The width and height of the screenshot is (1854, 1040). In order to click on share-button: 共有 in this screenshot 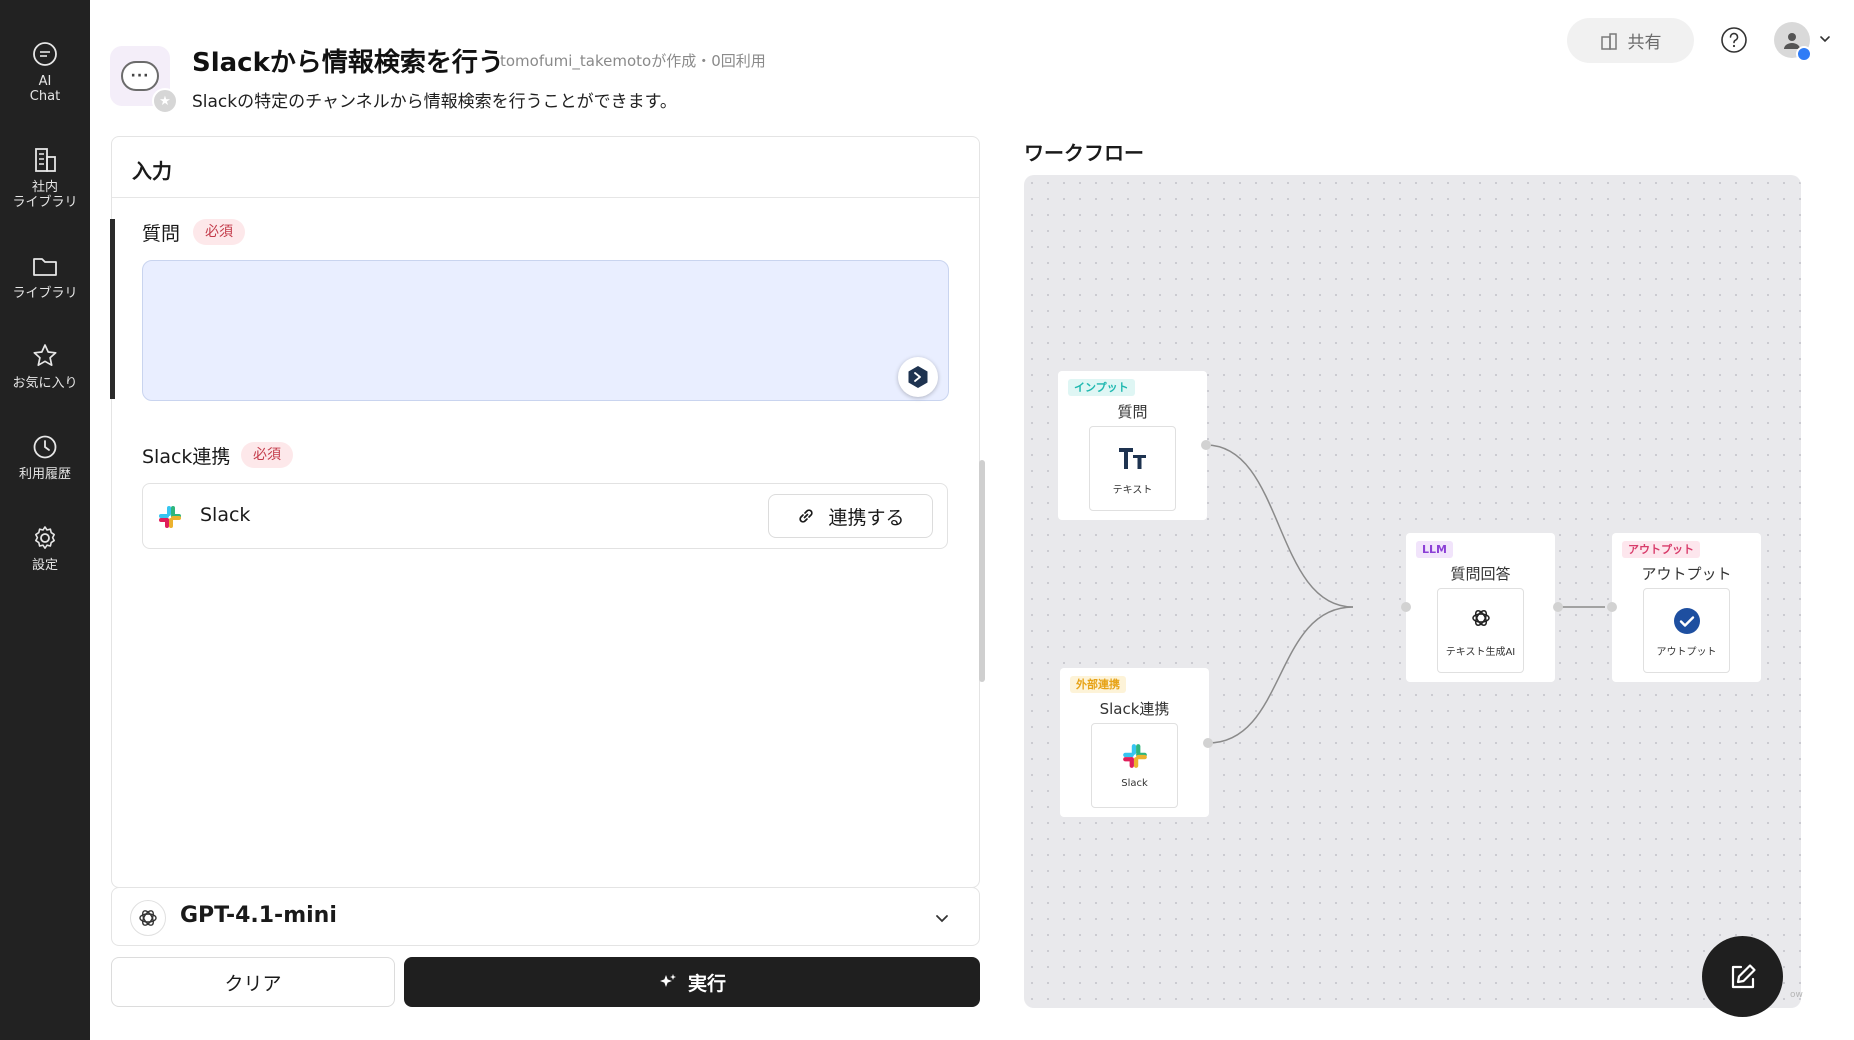, I will do `click(1630, 40)`.